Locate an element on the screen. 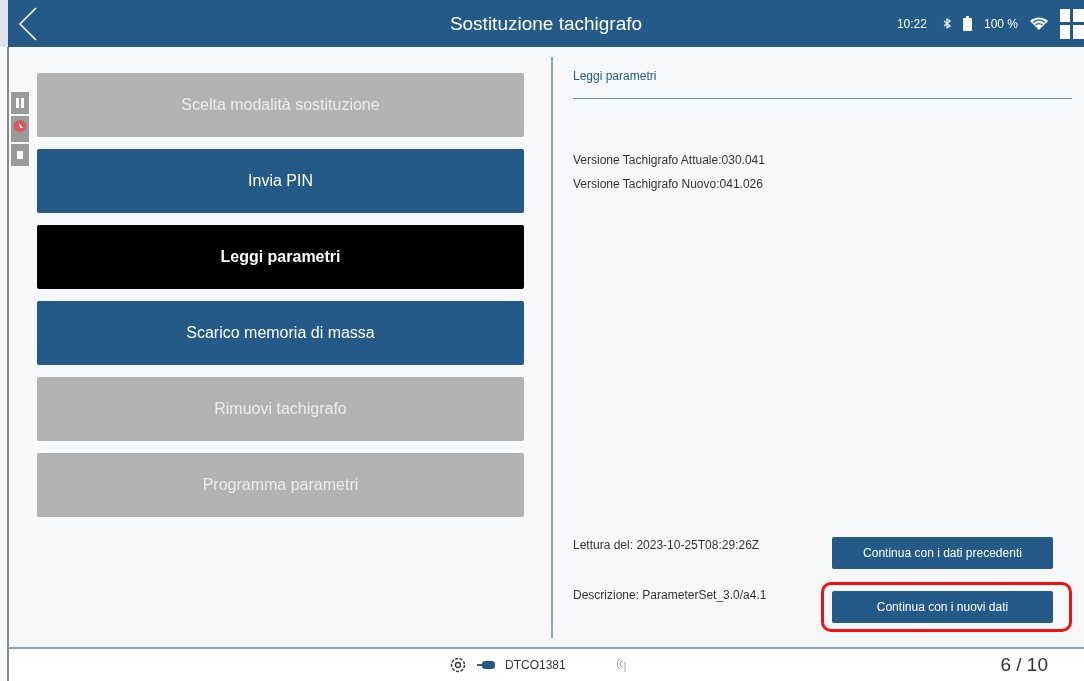 This screenshot has height=681, width=1084. battery-icon is located at coordinates (967, 23).